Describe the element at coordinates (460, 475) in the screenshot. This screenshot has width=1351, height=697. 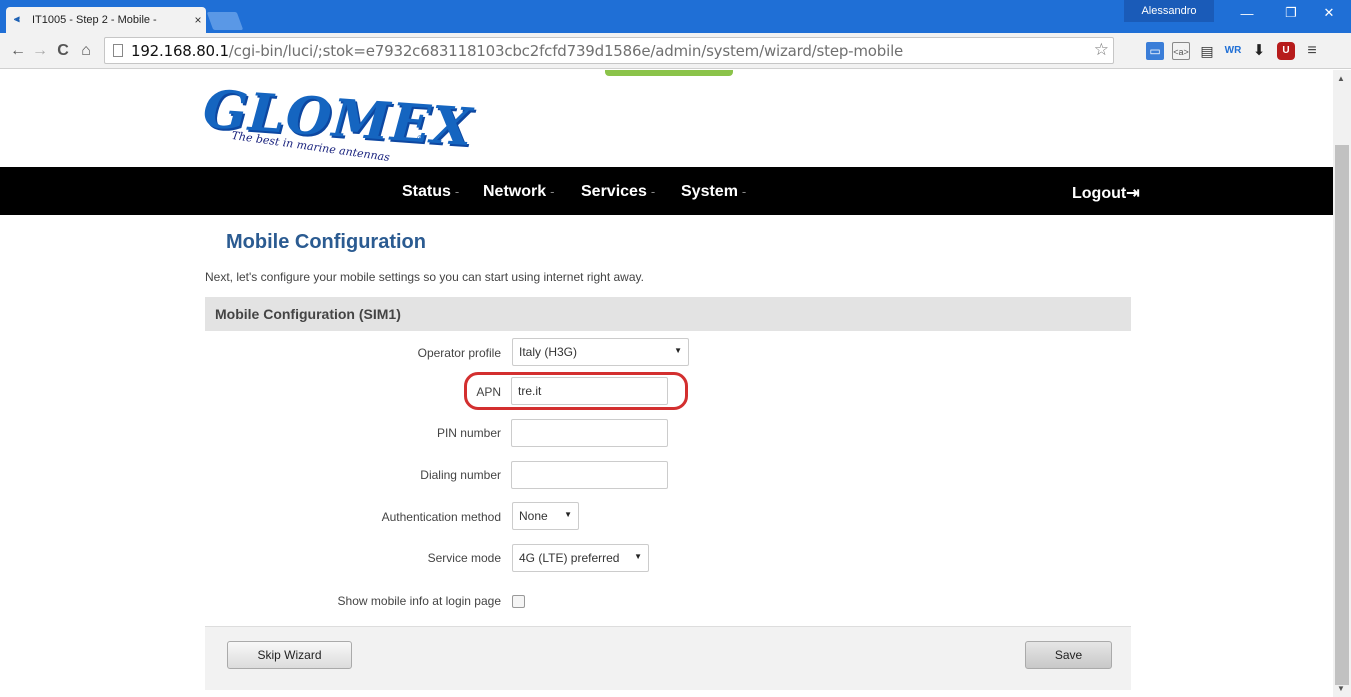
I see `dialing-number-label: Dialing number` at that location.